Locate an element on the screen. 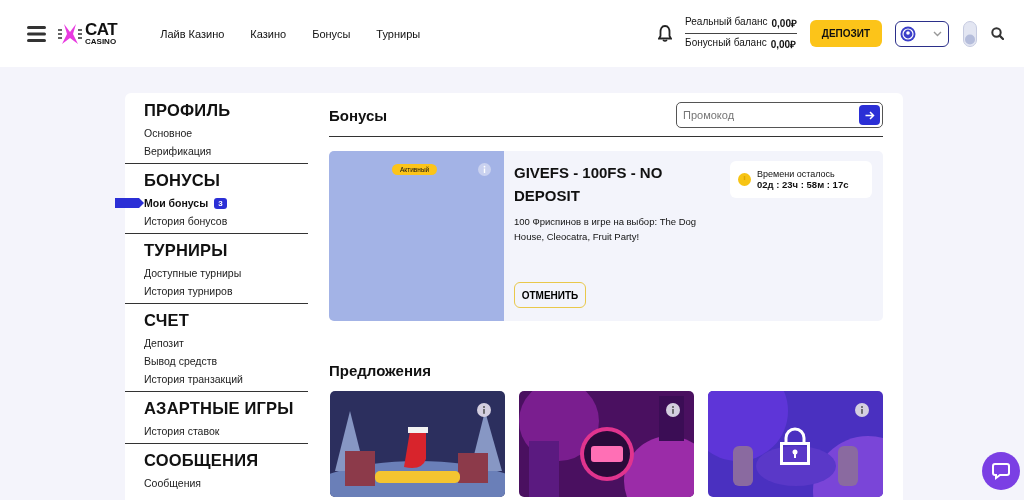  logo-text: CAT is located at coordinates (101, 29).